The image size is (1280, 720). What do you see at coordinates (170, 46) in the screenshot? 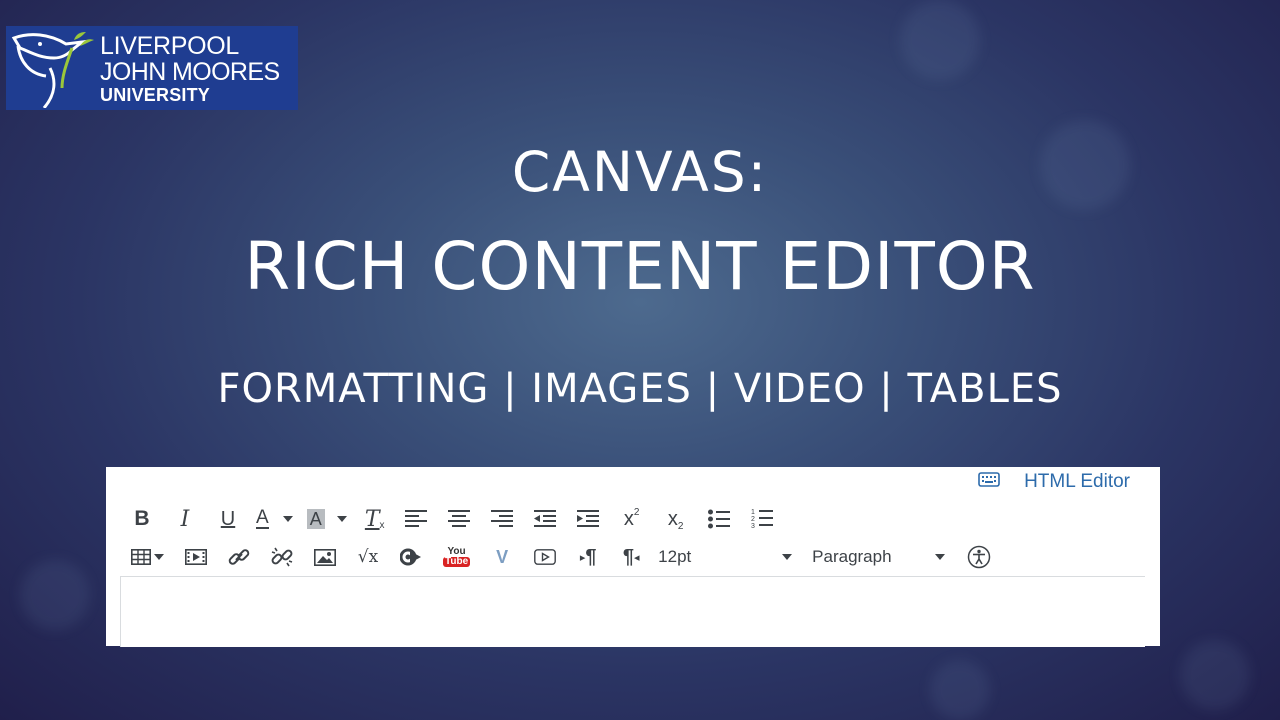
I see `logo-text-line1: LIVERPOOL` at bounding box center [170, 46].